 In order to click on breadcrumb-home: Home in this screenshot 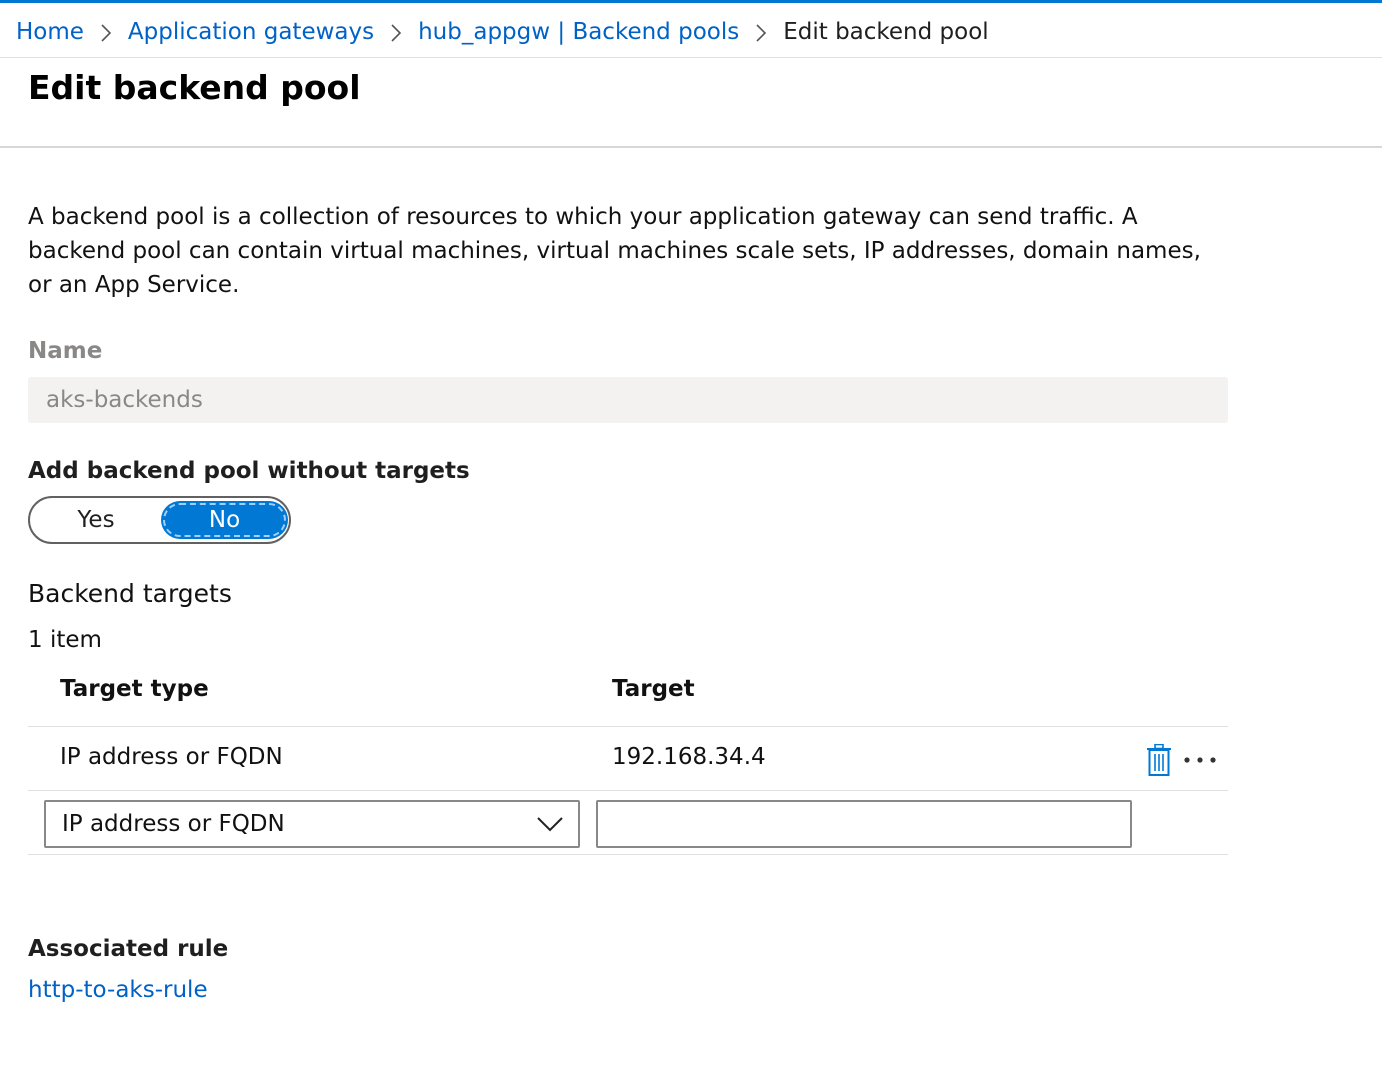, I will do `click(50, 32)`.